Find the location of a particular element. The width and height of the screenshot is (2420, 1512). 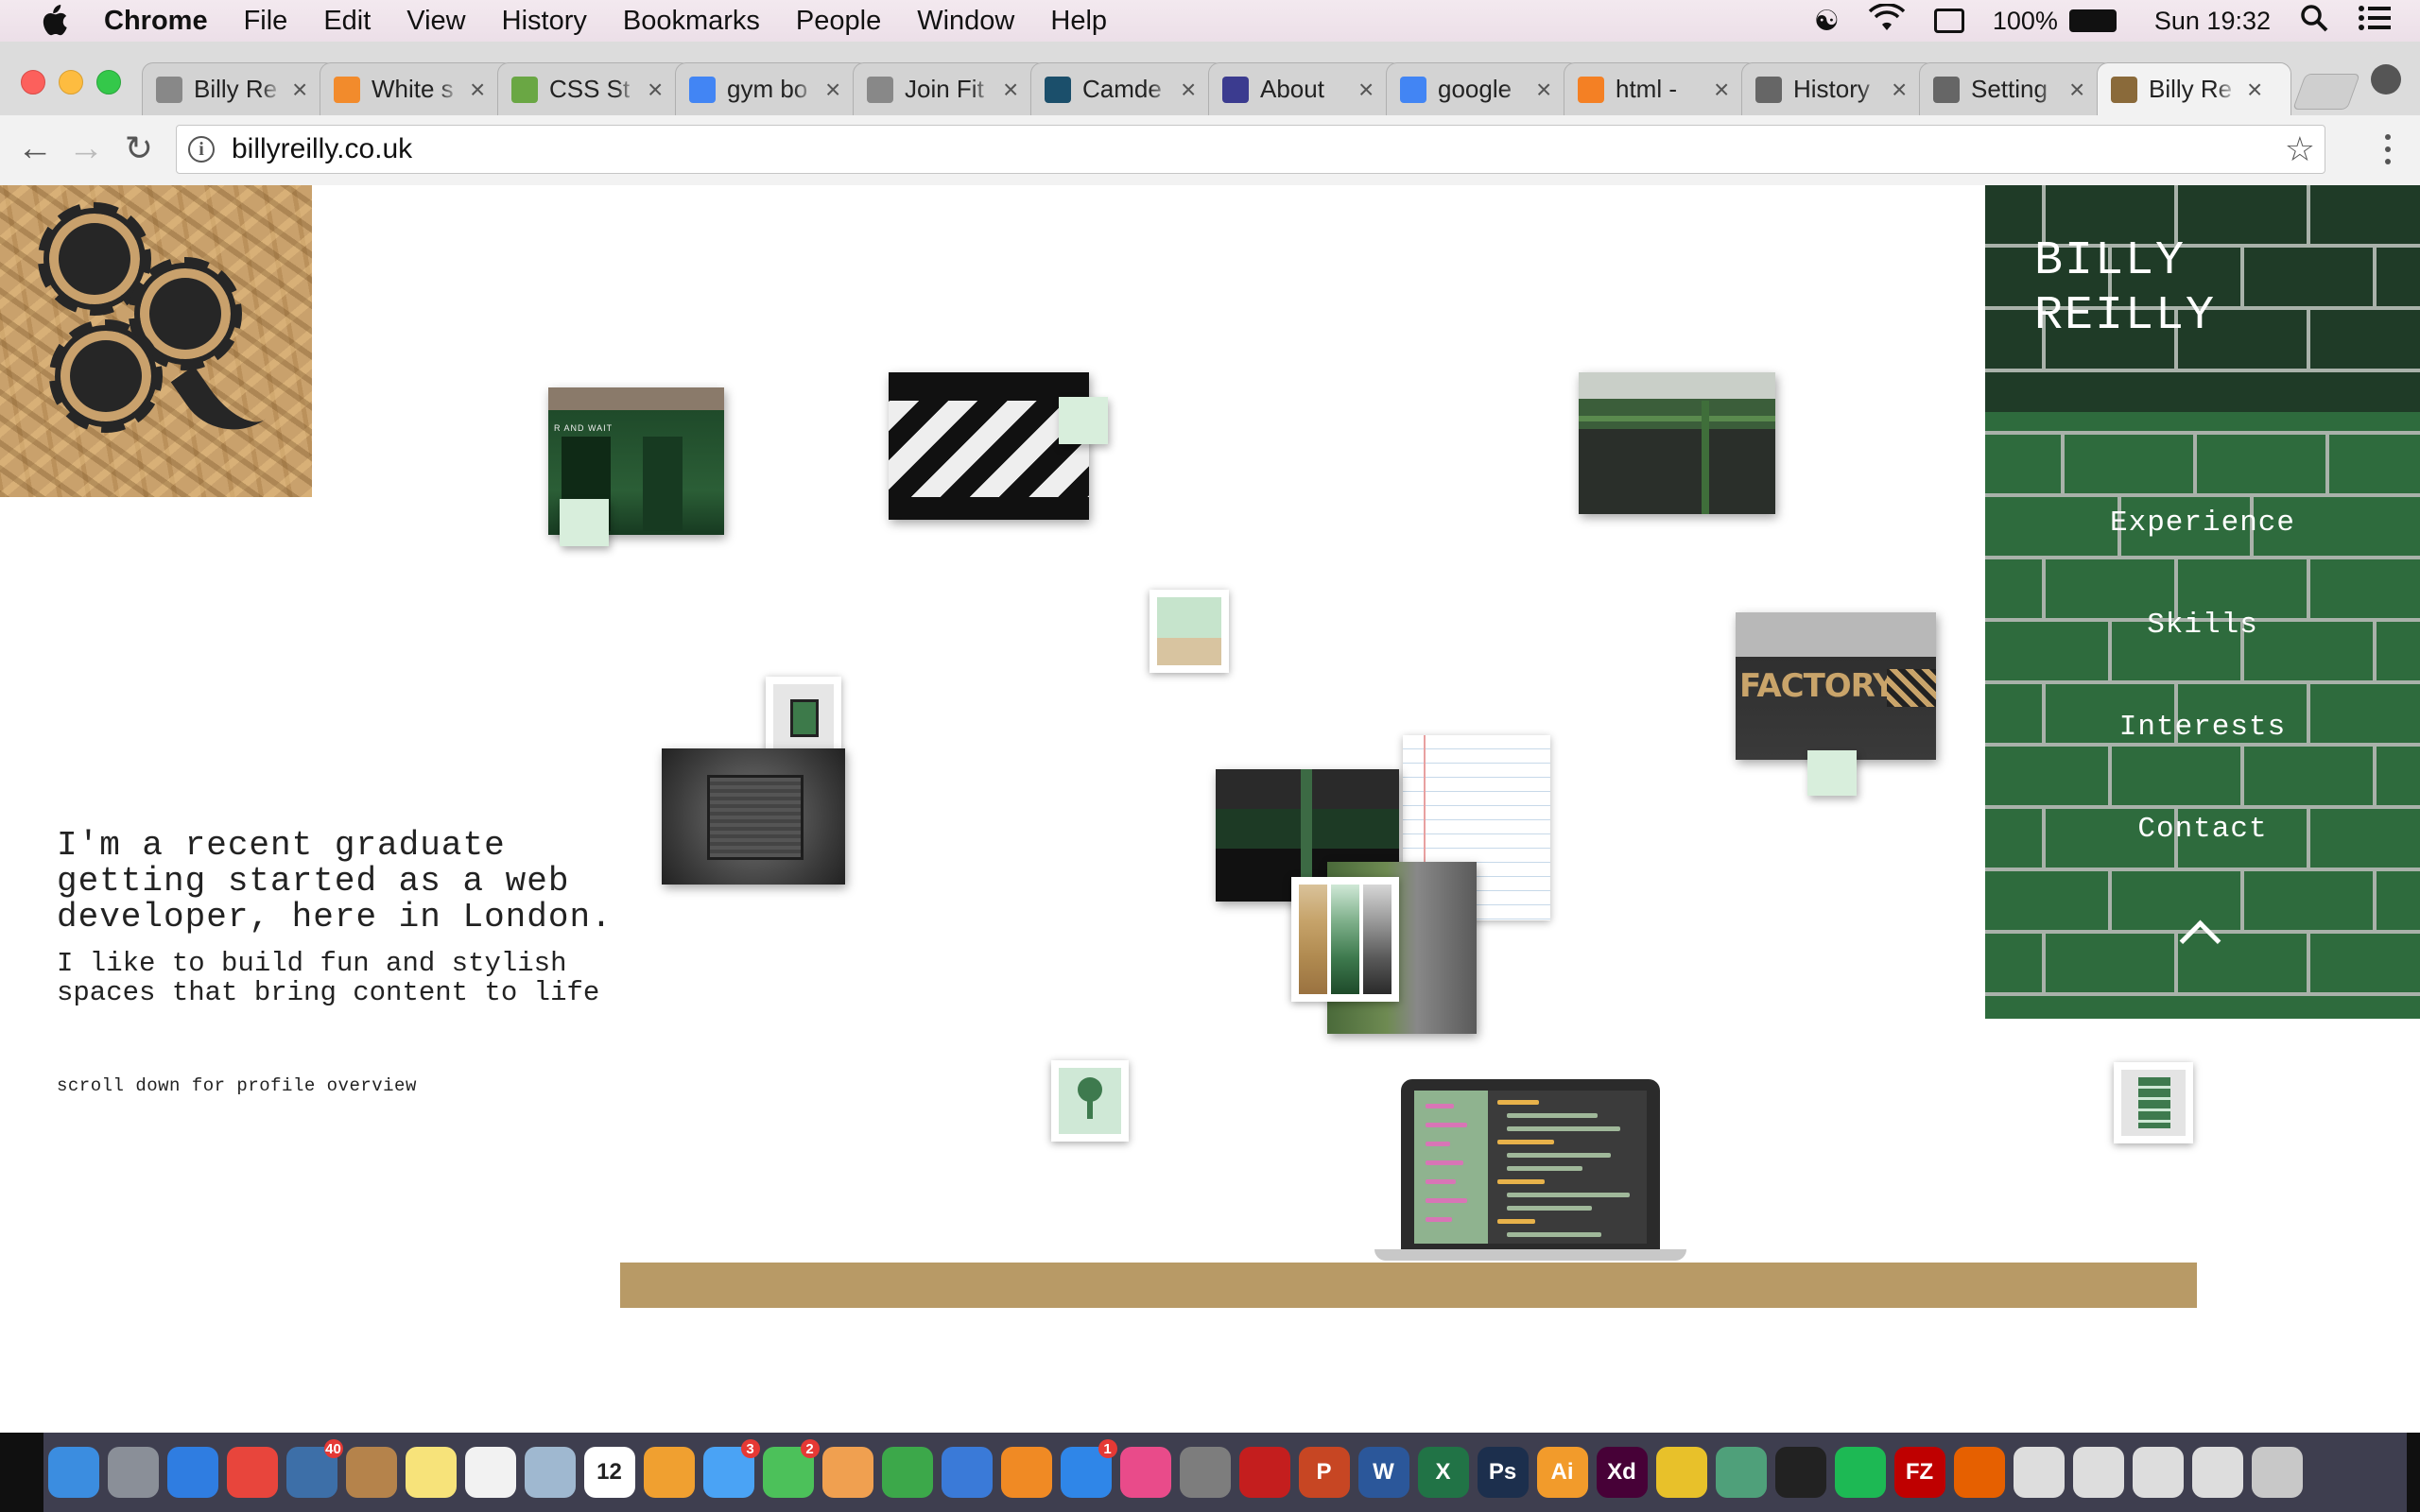

firefox-icon is located at coordinates (1979, 1472).